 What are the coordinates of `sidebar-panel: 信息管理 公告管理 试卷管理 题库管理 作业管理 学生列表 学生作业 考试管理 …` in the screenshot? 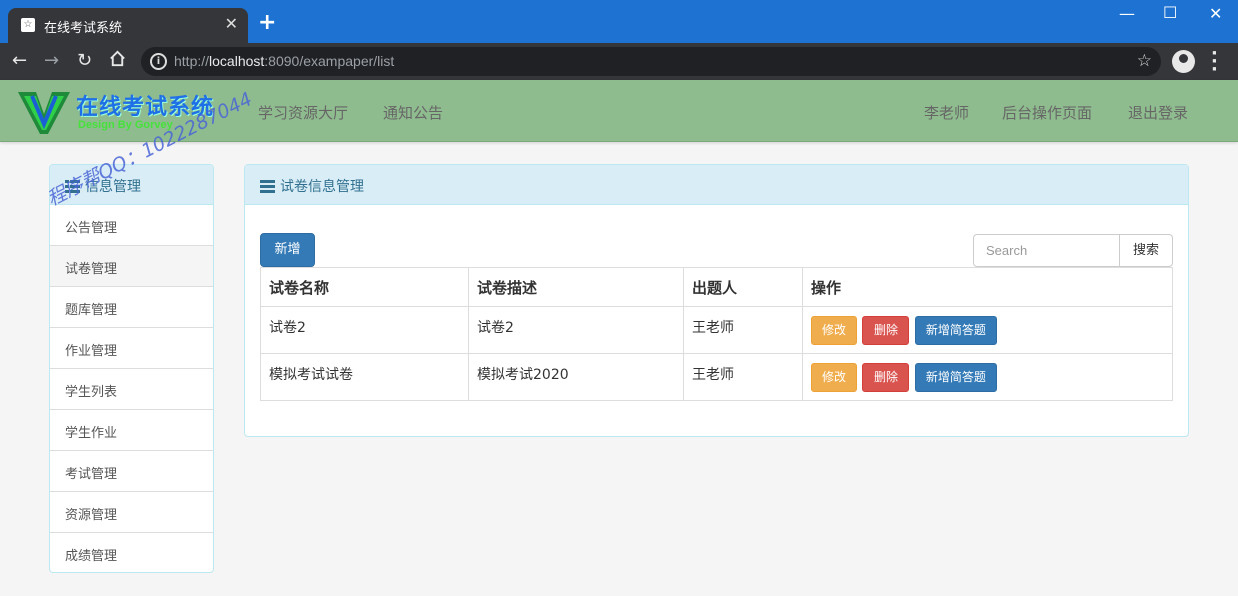 It's located at (131, 368).